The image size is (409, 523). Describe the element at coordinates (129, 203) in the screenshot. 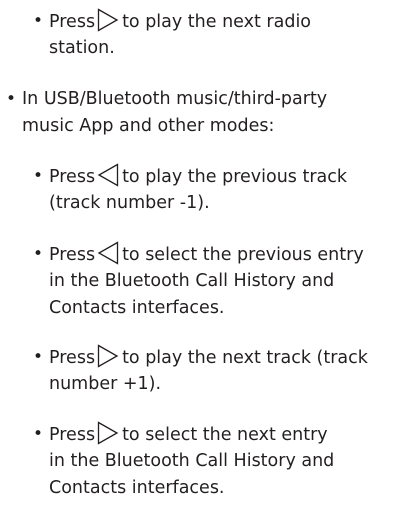

I see `item-text: (track number -1).` at that location.